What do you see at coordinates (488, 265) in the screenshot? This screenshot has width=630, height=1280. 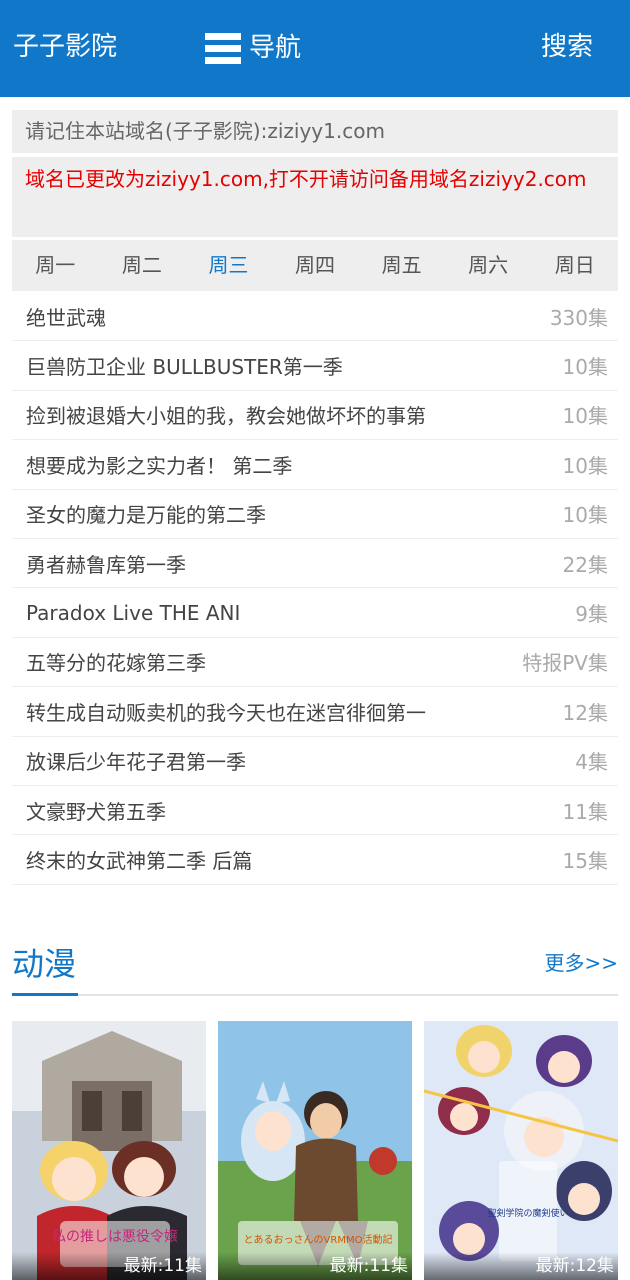 I see `tab-saturday: 周六` at bounding box center [488, 265].